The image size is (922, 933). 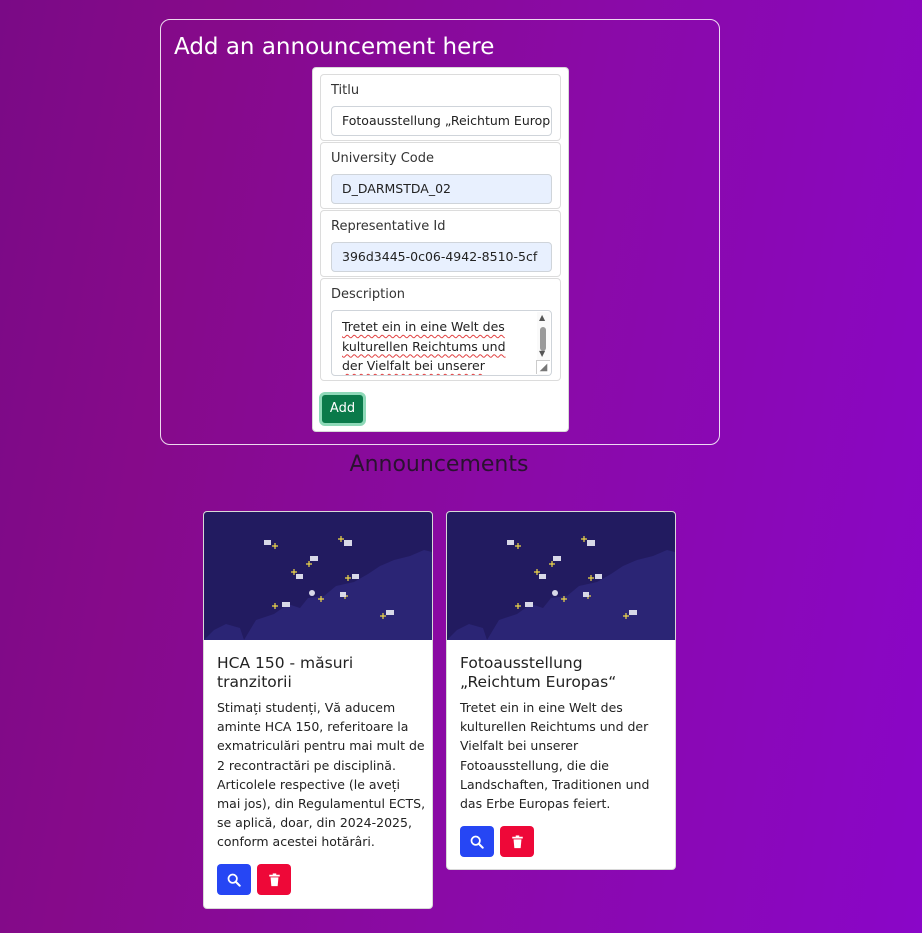 I want to click on representative-id-label: Representative Id, so click(x=388, y=226).